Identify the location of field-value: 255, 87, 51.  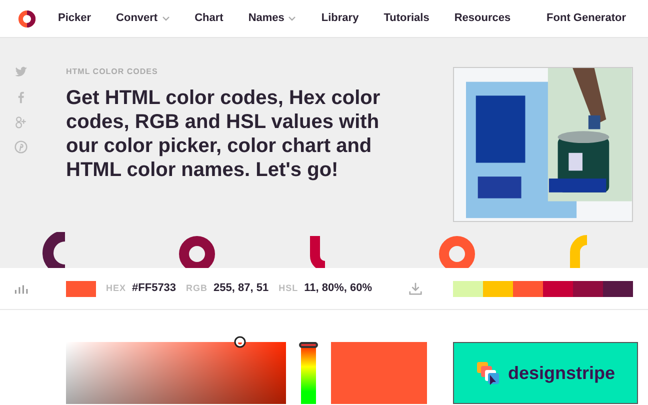
(241, 288).